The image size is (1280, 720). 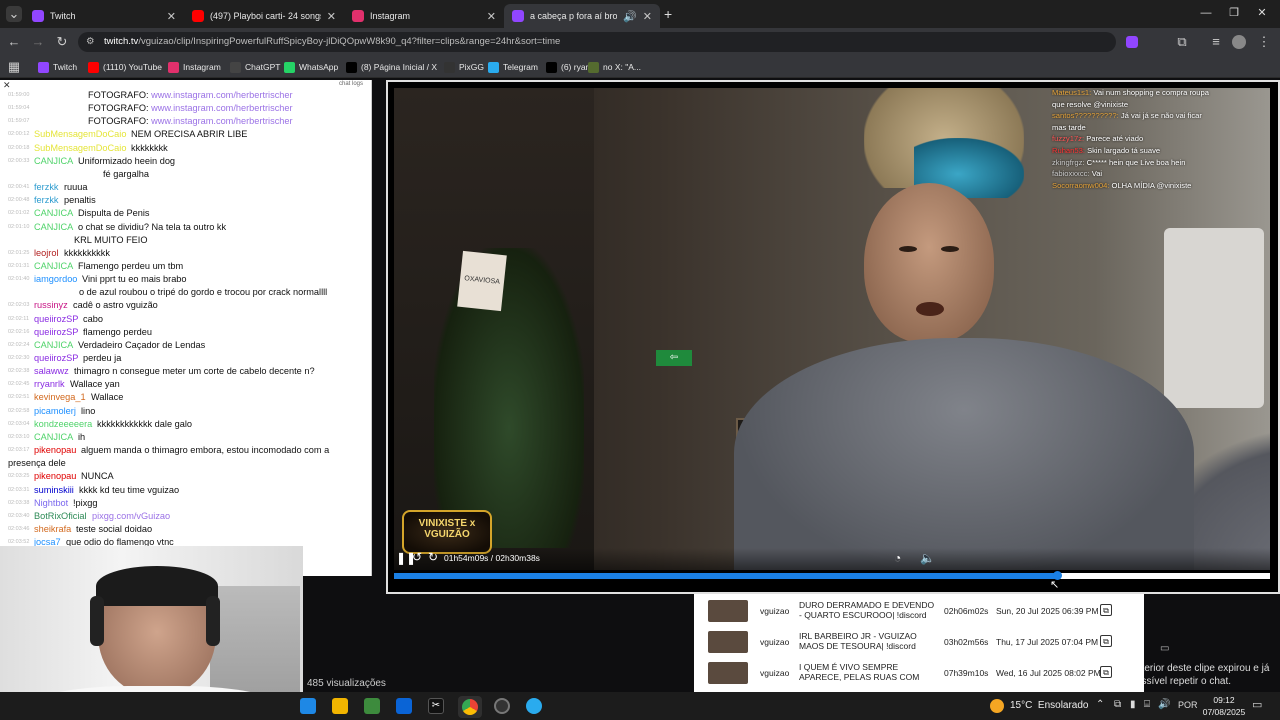 What do you see at coordinates (832, 575) in the screenshot?
I see `progress-track` at bounding box center [832, 575].